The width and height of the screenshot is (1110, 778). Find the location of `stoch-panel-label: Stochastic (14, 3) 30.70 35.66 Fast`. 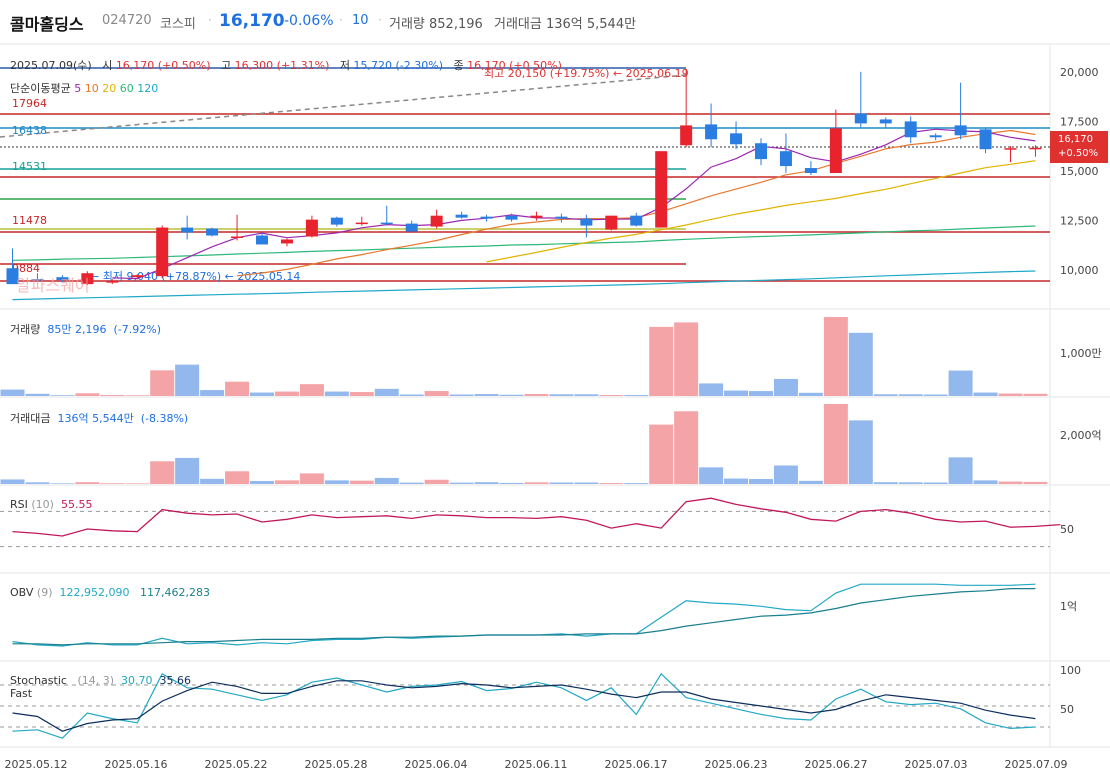

stoch-panel-label: Stochastic (14, 3) 30.70 35.66 Fast is located at coordinates (100, 687).